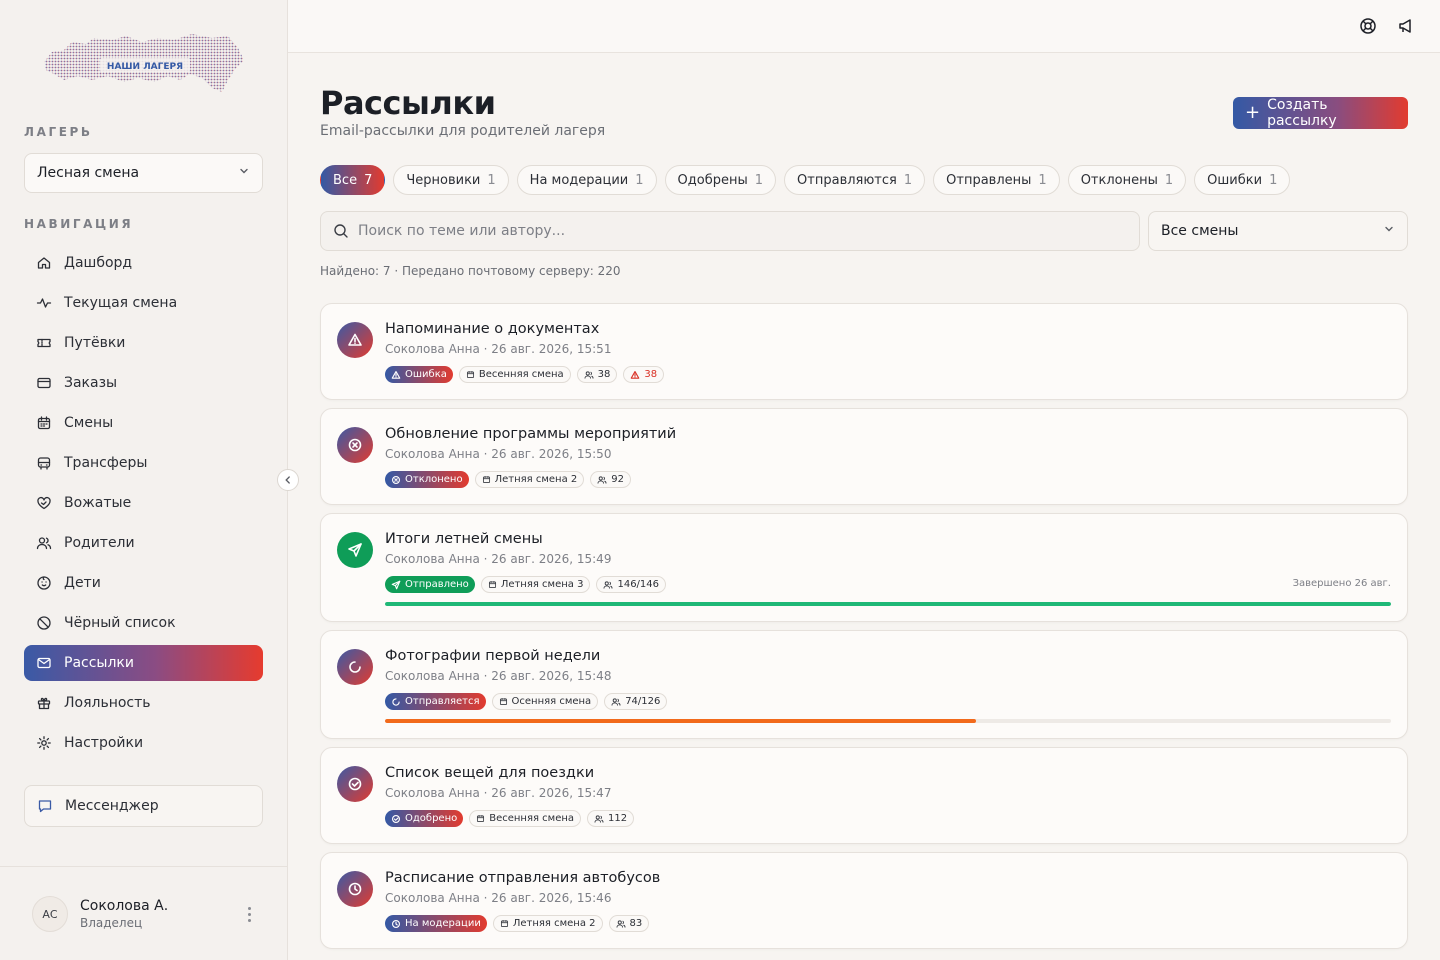 Image resolution: width=1440 pixels, height=960 pixels. Describe the element at coordinates (143, 743) in the screenshot. I see `sidebar-item-settings: Настройки` at that location.